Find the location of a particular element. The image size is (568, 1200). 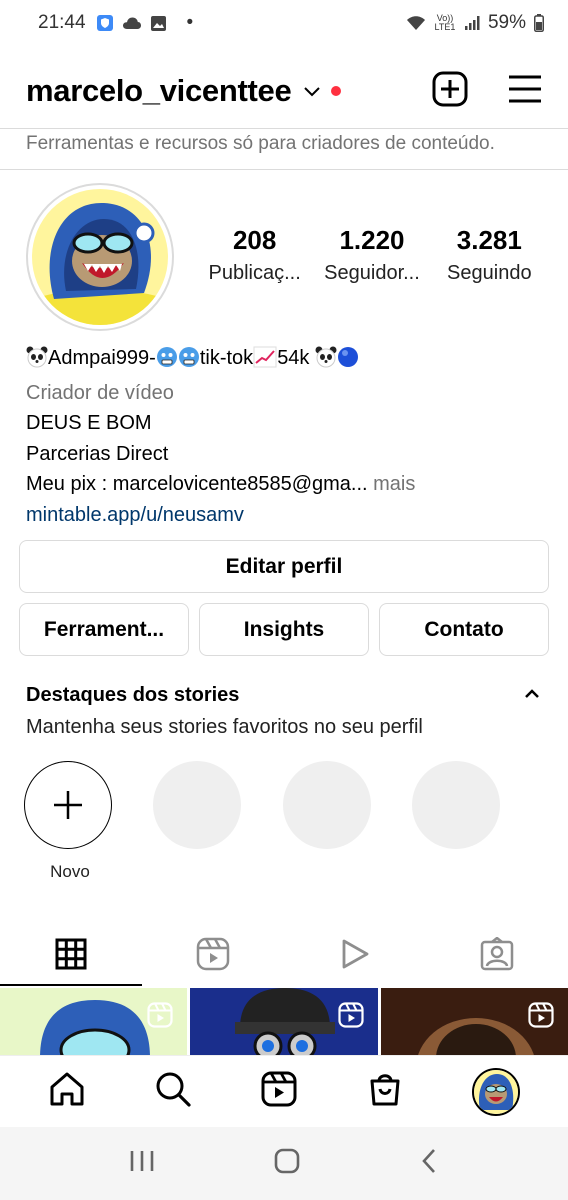

stat-value: 208 is located at coordinates (254, 240).